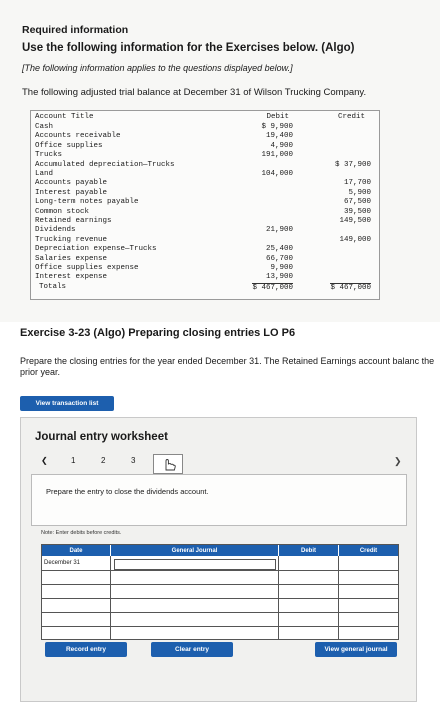 Image resolution: width=440 pixels, height=702 pixels. Describe the element at coordinates (355, 221) in the screenshot. I see `credit-amount: 149,500` at that location.